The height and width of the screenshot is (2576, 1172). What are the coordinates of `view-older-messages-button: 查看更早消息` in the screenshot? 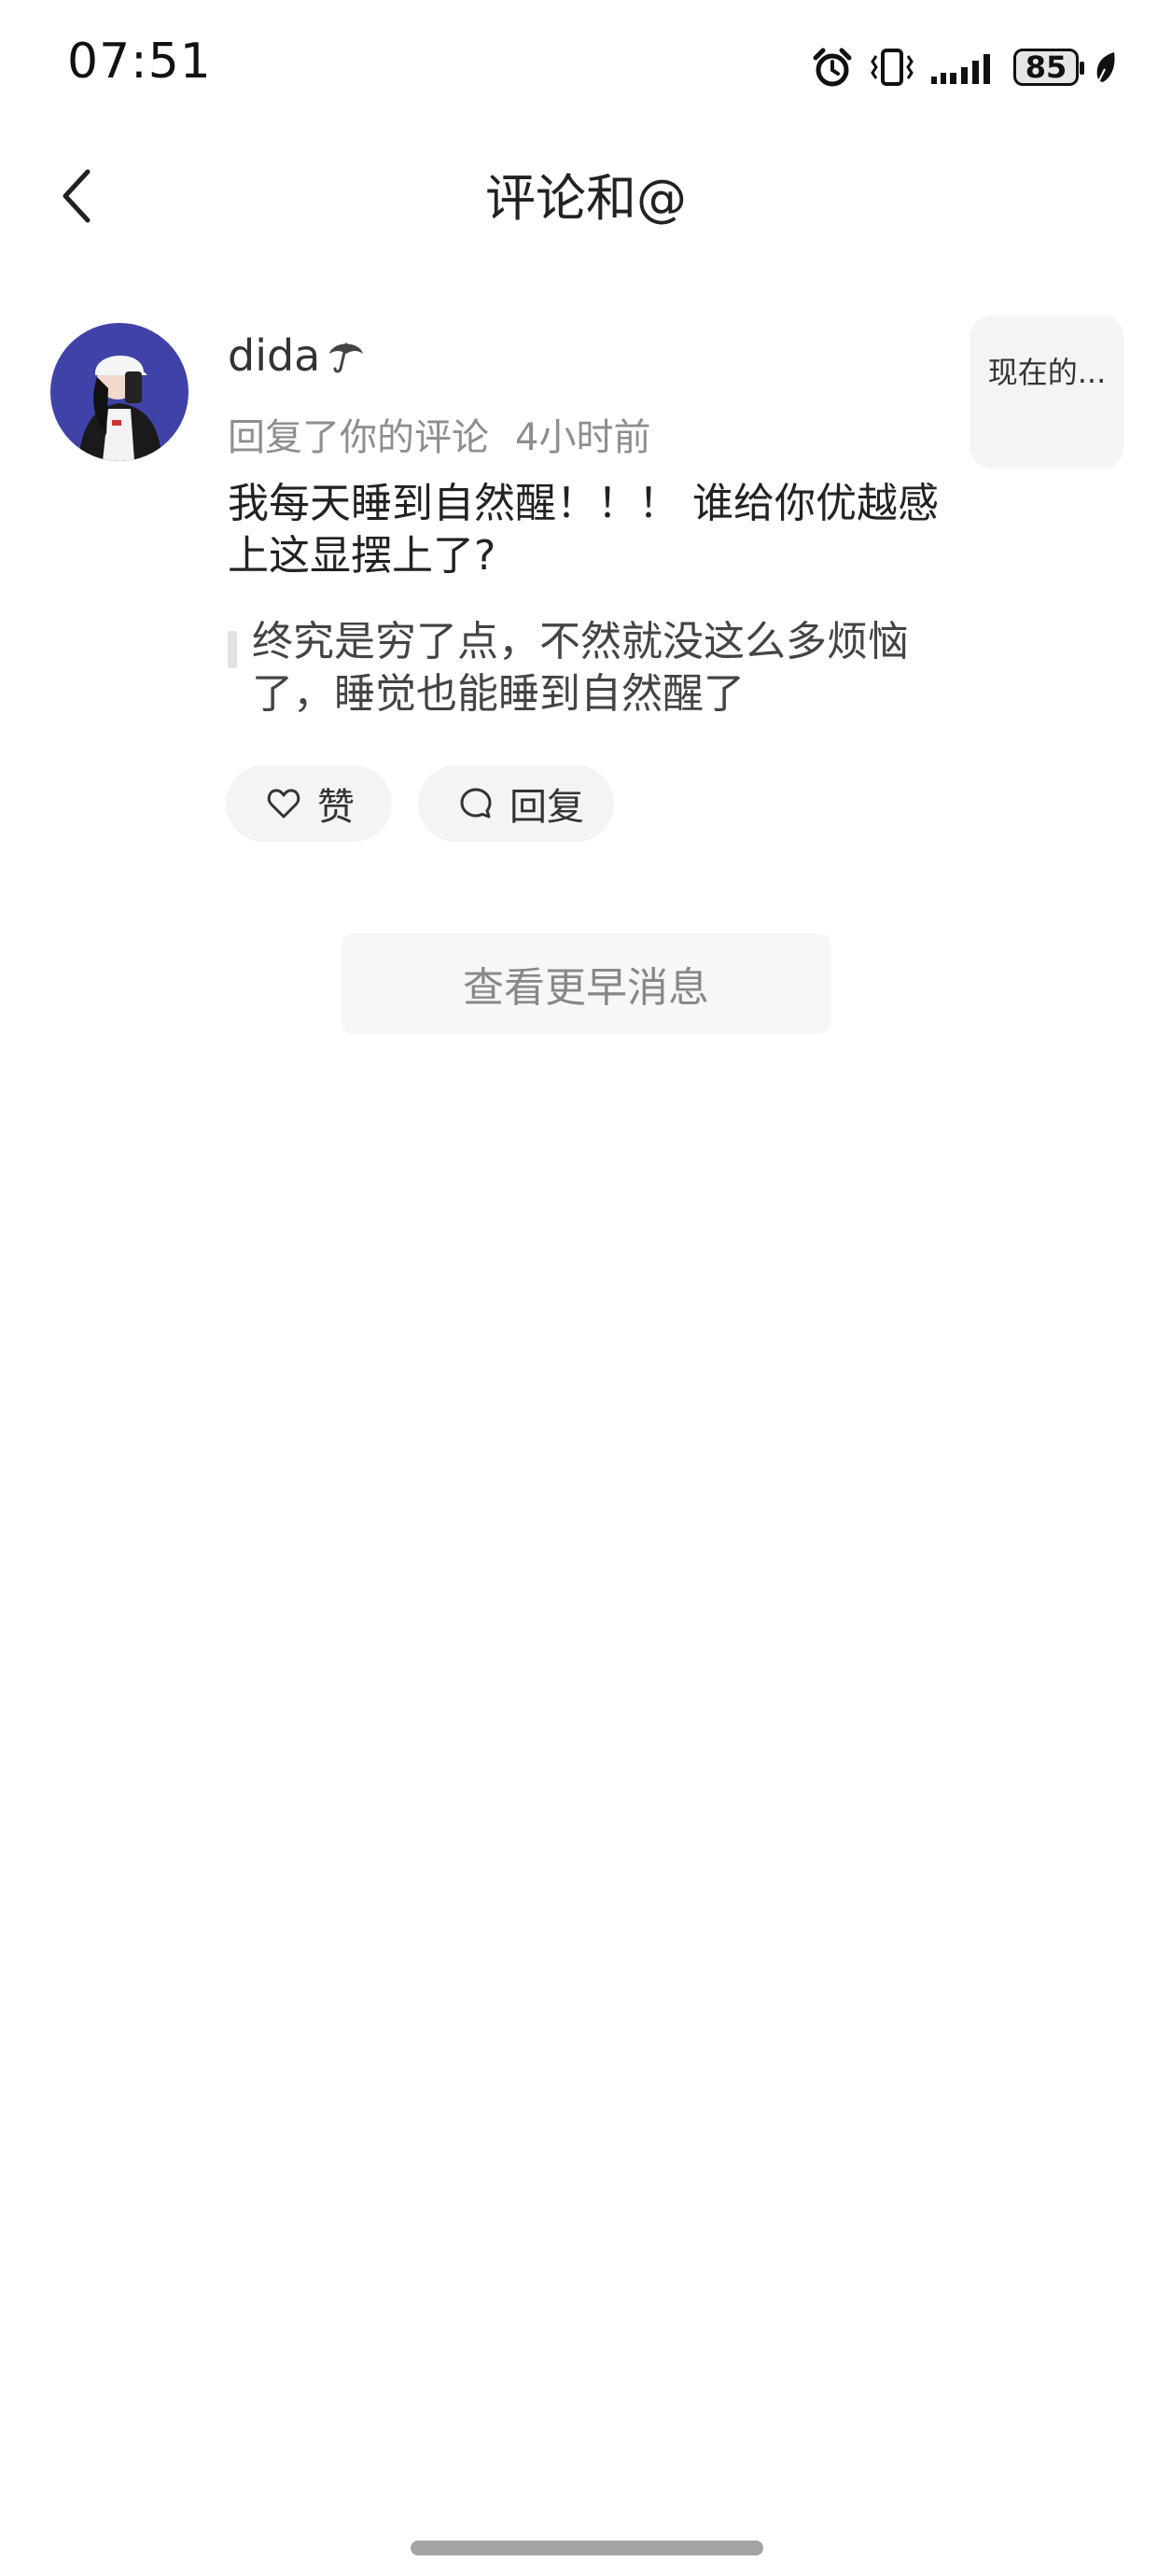 It's located at (586, 983).